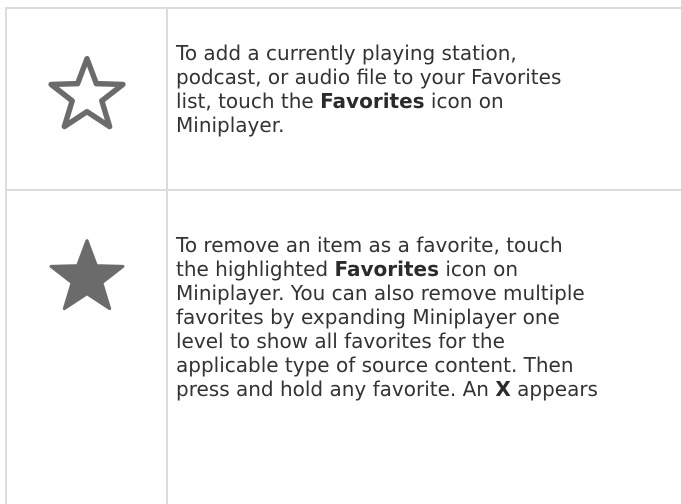 The width and height of the screenshot is (681, 504). What do you see at coordinates (87, 275) in the screenshot?
I see `star-filled-icon` at bounding box center [87, 275].